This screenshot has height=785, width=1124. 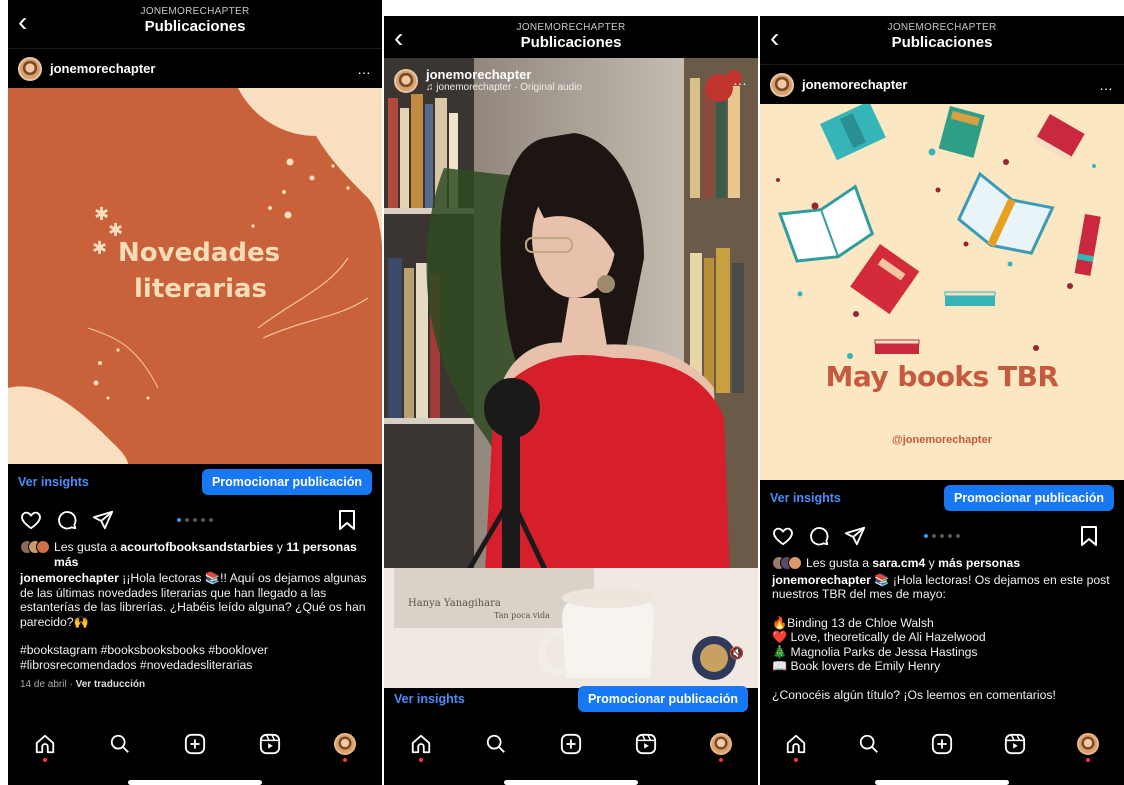 What do you see at coordinates (979, 563) in the screenshot?
I see `likes-count: más personas` at bounding box center [979, 563].